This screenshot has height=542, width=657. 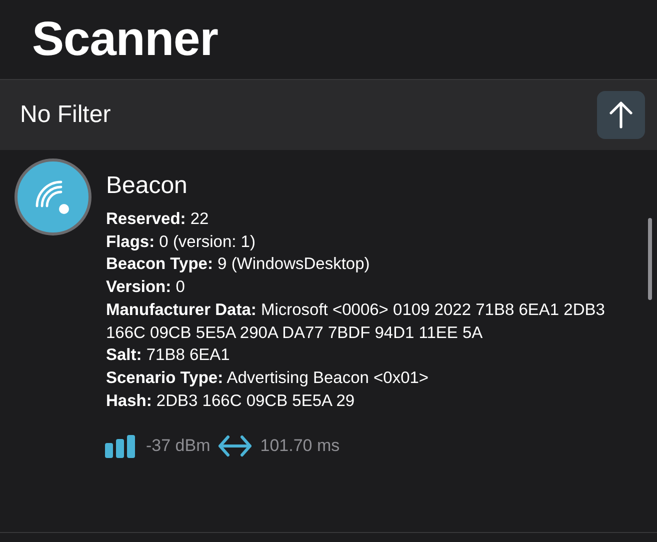 I want to click on device-field: Beacon Type: 9 (WindowsDesktop), so click(x=366, y=264).